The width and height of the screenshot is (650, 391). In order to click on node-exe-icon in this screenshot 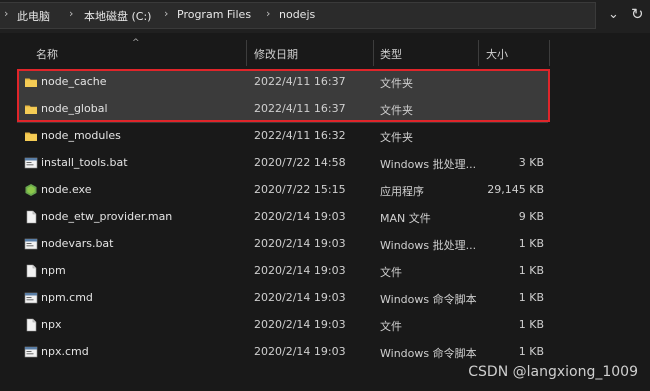, I will do `click(31, 190)`.